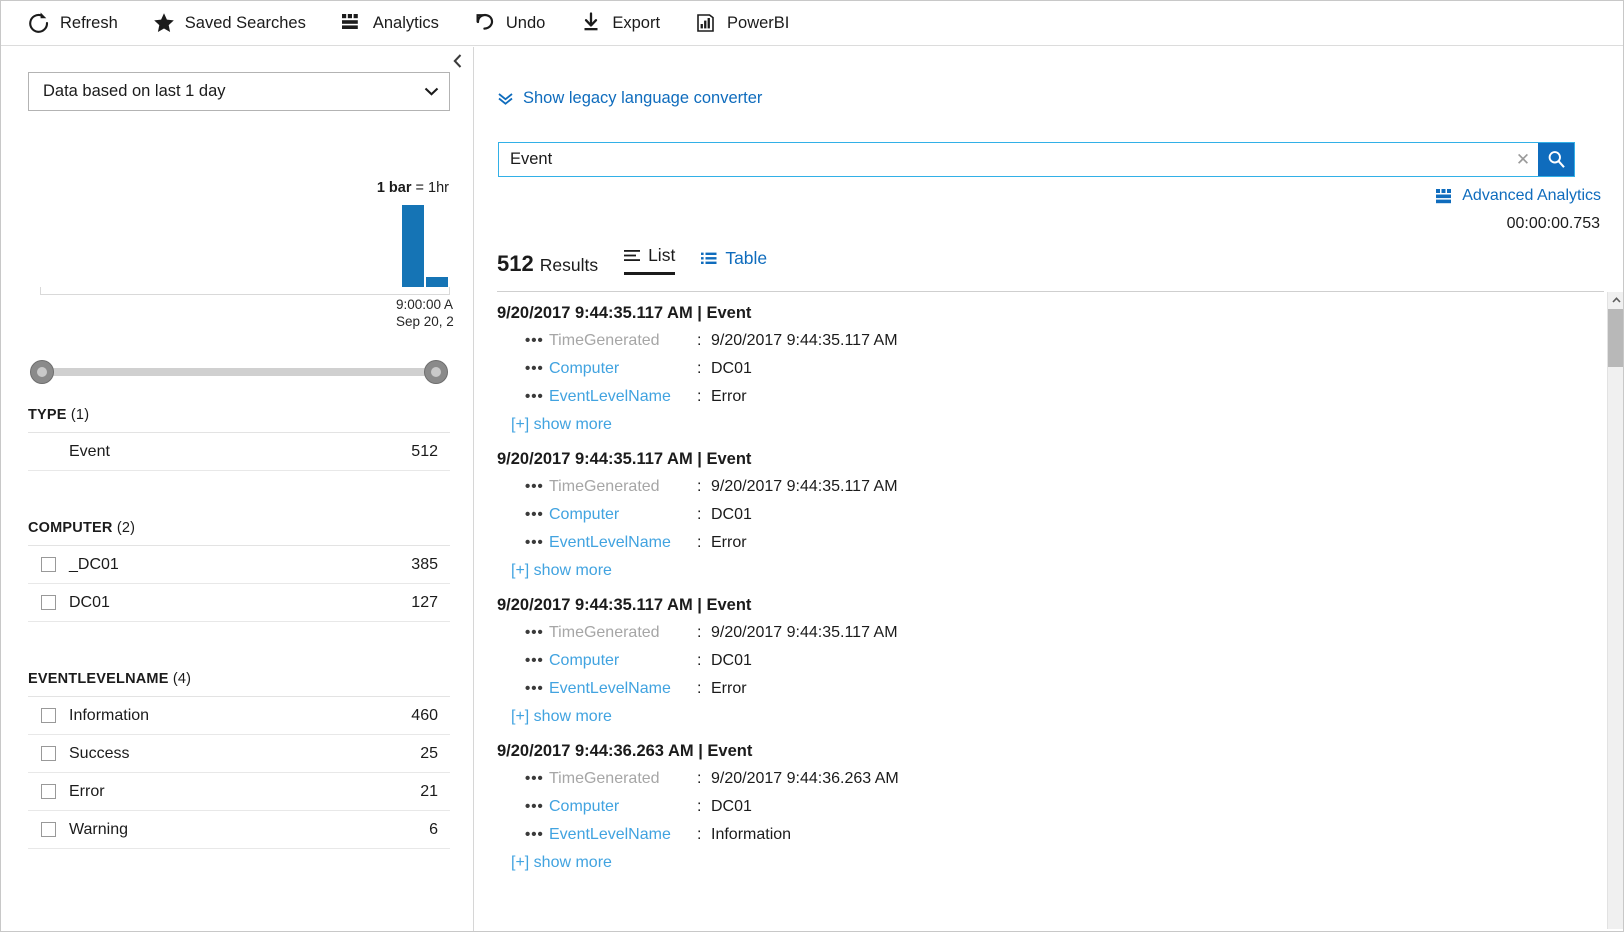 Image resolution: width=1624 pixels, height=932 pixels. Describe the element at coordinates (1615, 610) in the screenshot. I see `results-scrollbar` at that location.